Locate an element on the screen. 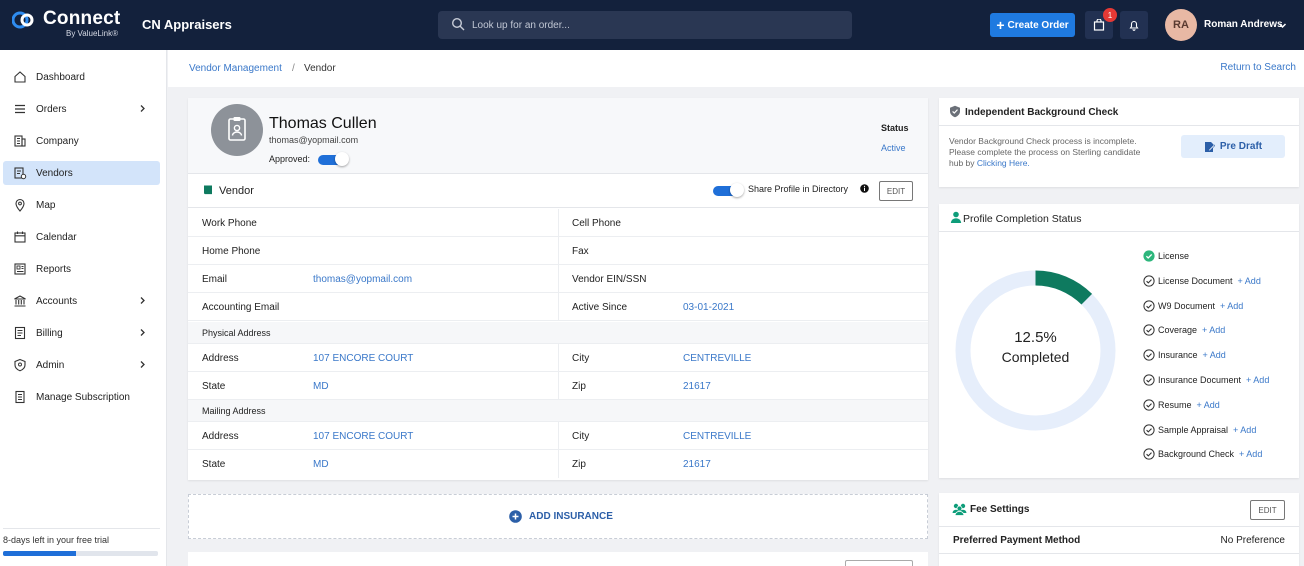  sidebar-item-company: Company is located at coordinates (81, 141).